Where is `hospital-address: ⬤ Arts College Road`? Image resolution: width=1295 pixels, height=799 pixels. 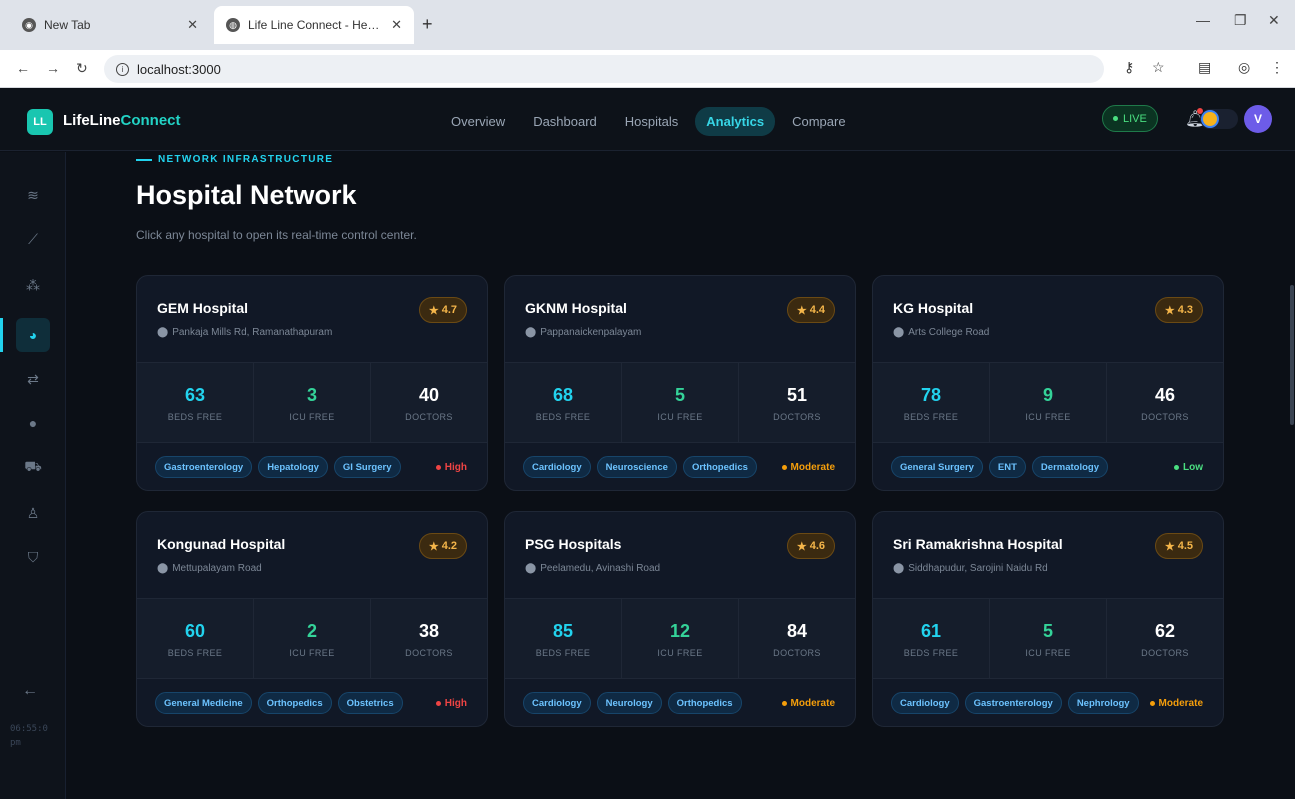 hospital-address: ⬤ Arts College Road is located at coordinates (941, 332).